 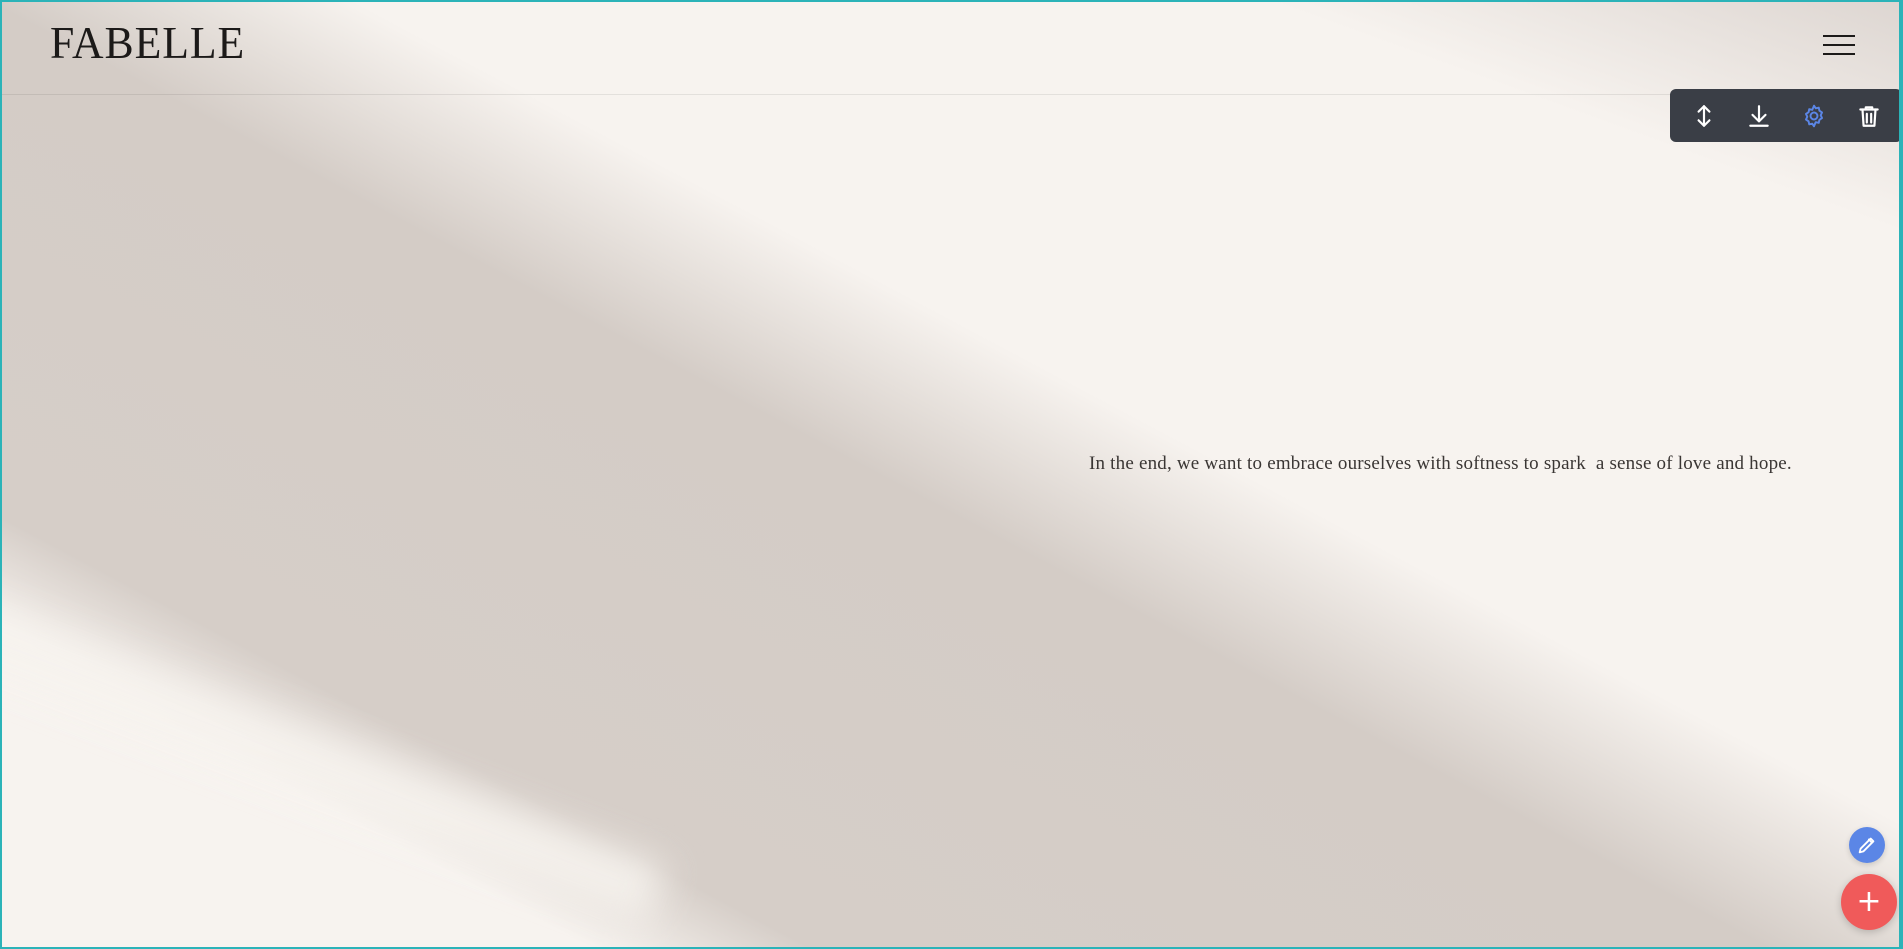 I want to click on site-header: FABELLE, so click(x=950, y=48).